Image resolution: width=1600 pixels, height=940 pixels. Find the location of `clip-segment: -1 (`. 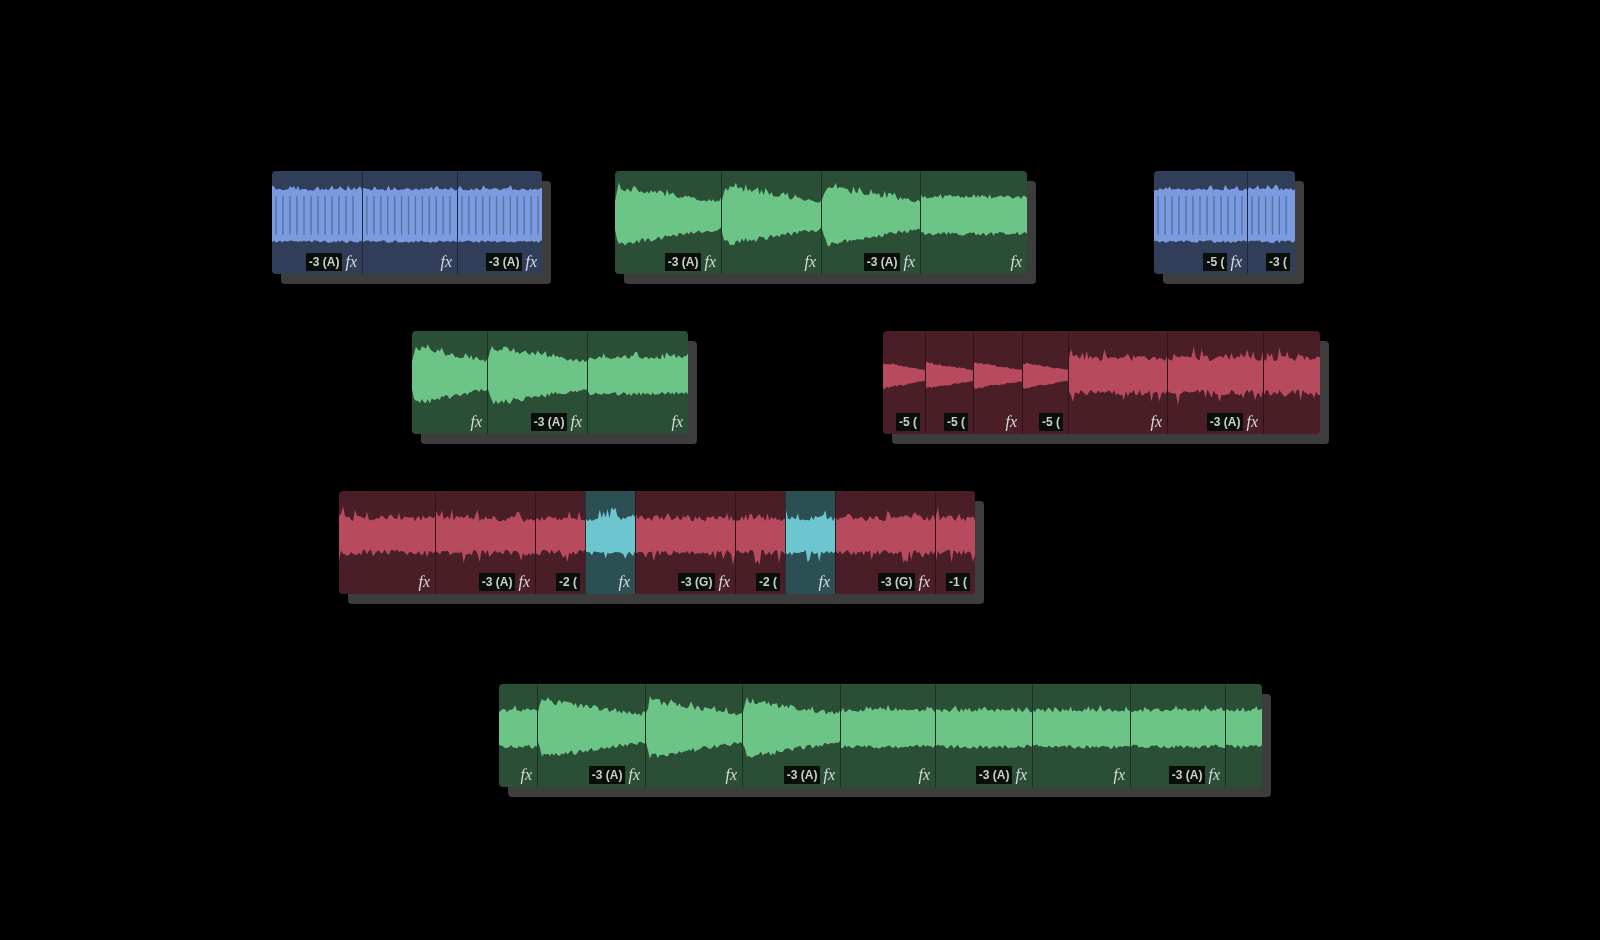

clip-segment: -1 ( is located at coordinates (955, 542).